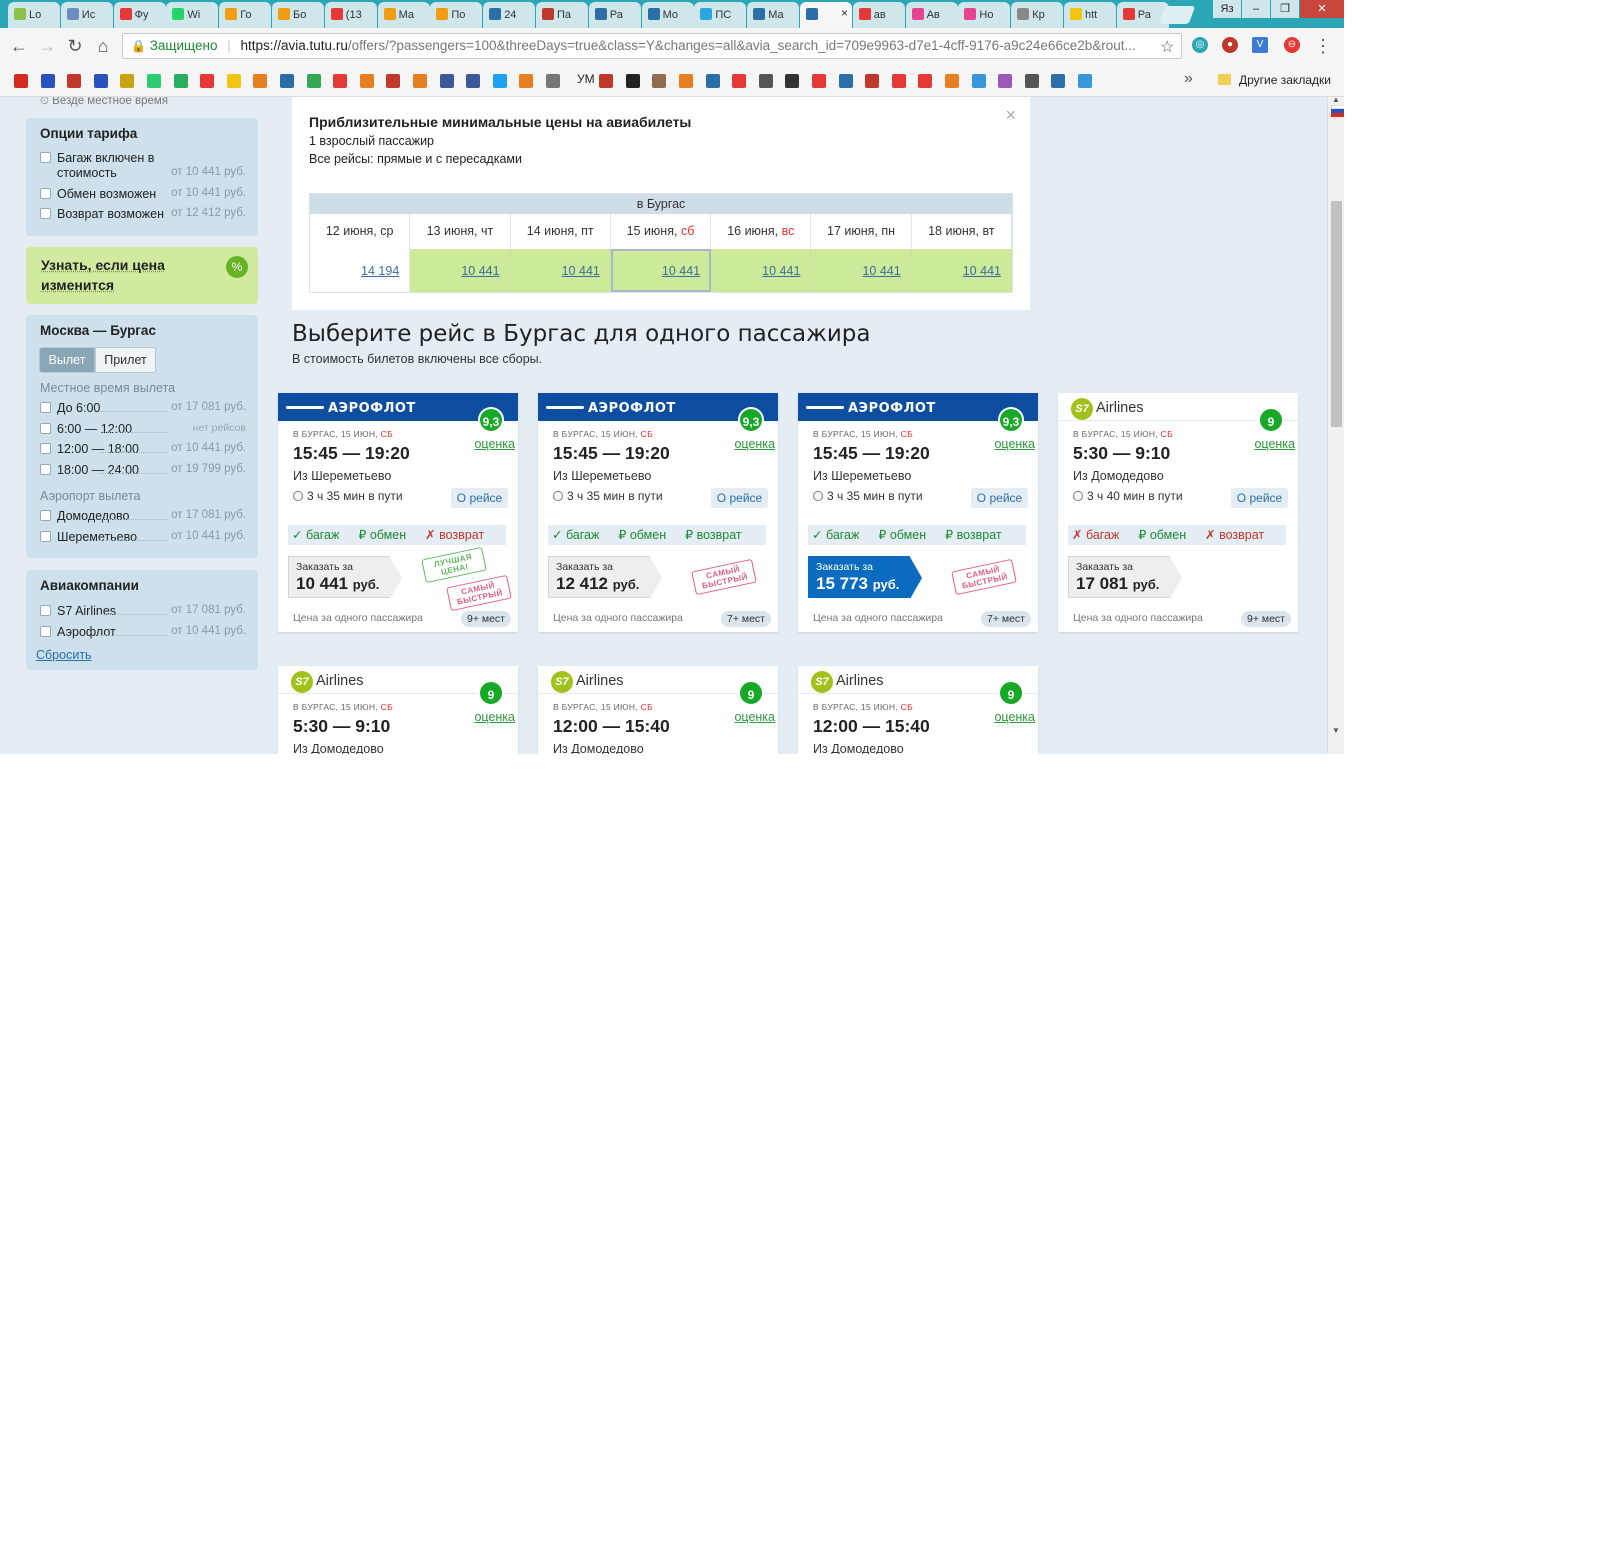 Image resolution: width=1600 pixels, height=1560 pixels. What do you see at coordinates (350, 15) in the screenshot?
I see `browser-tab: (13` at bounding box center [350, 15].